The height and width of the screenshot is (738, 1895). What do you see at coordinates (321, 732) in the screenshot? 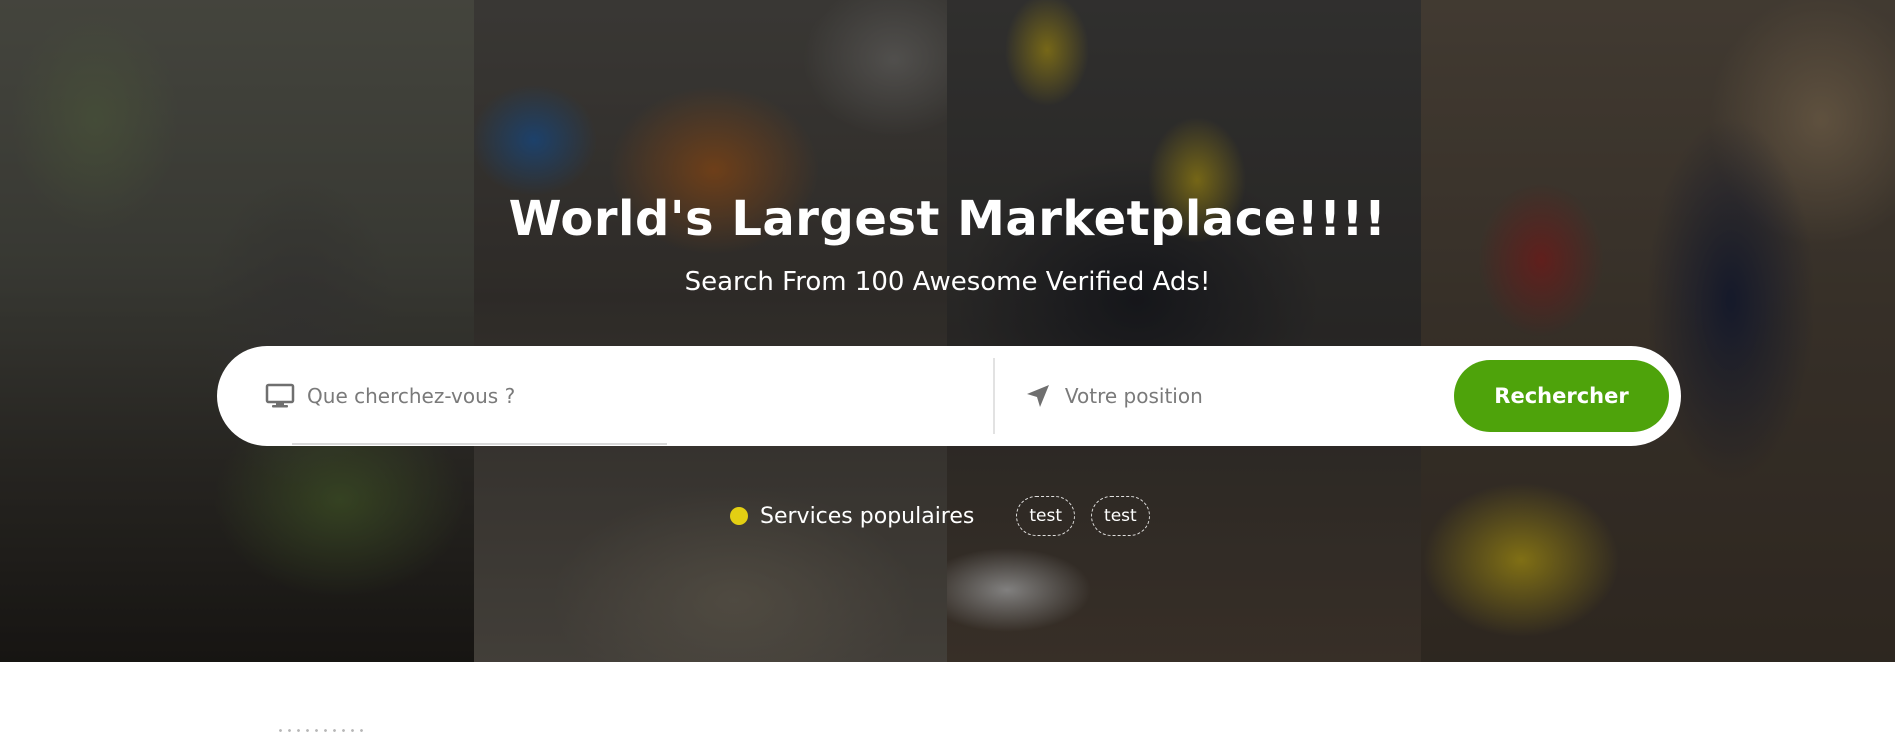
I see `decorative-dot-pattern` at bounding box center [321, 732].